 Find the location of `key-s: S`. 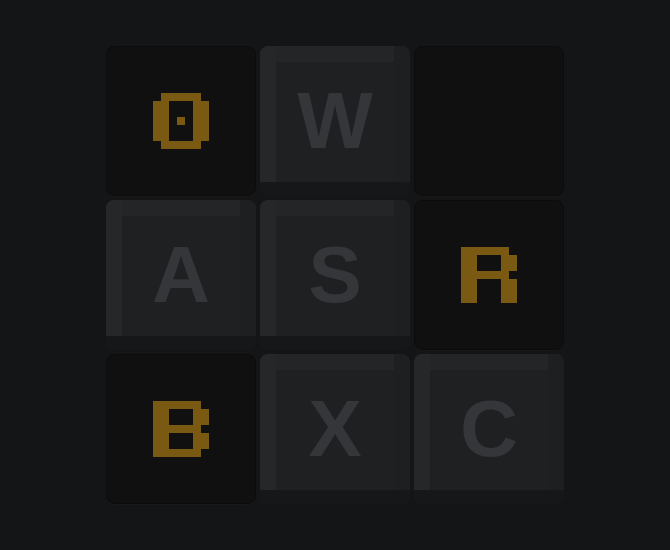

key-s: S is located at coordinates (335, 275).